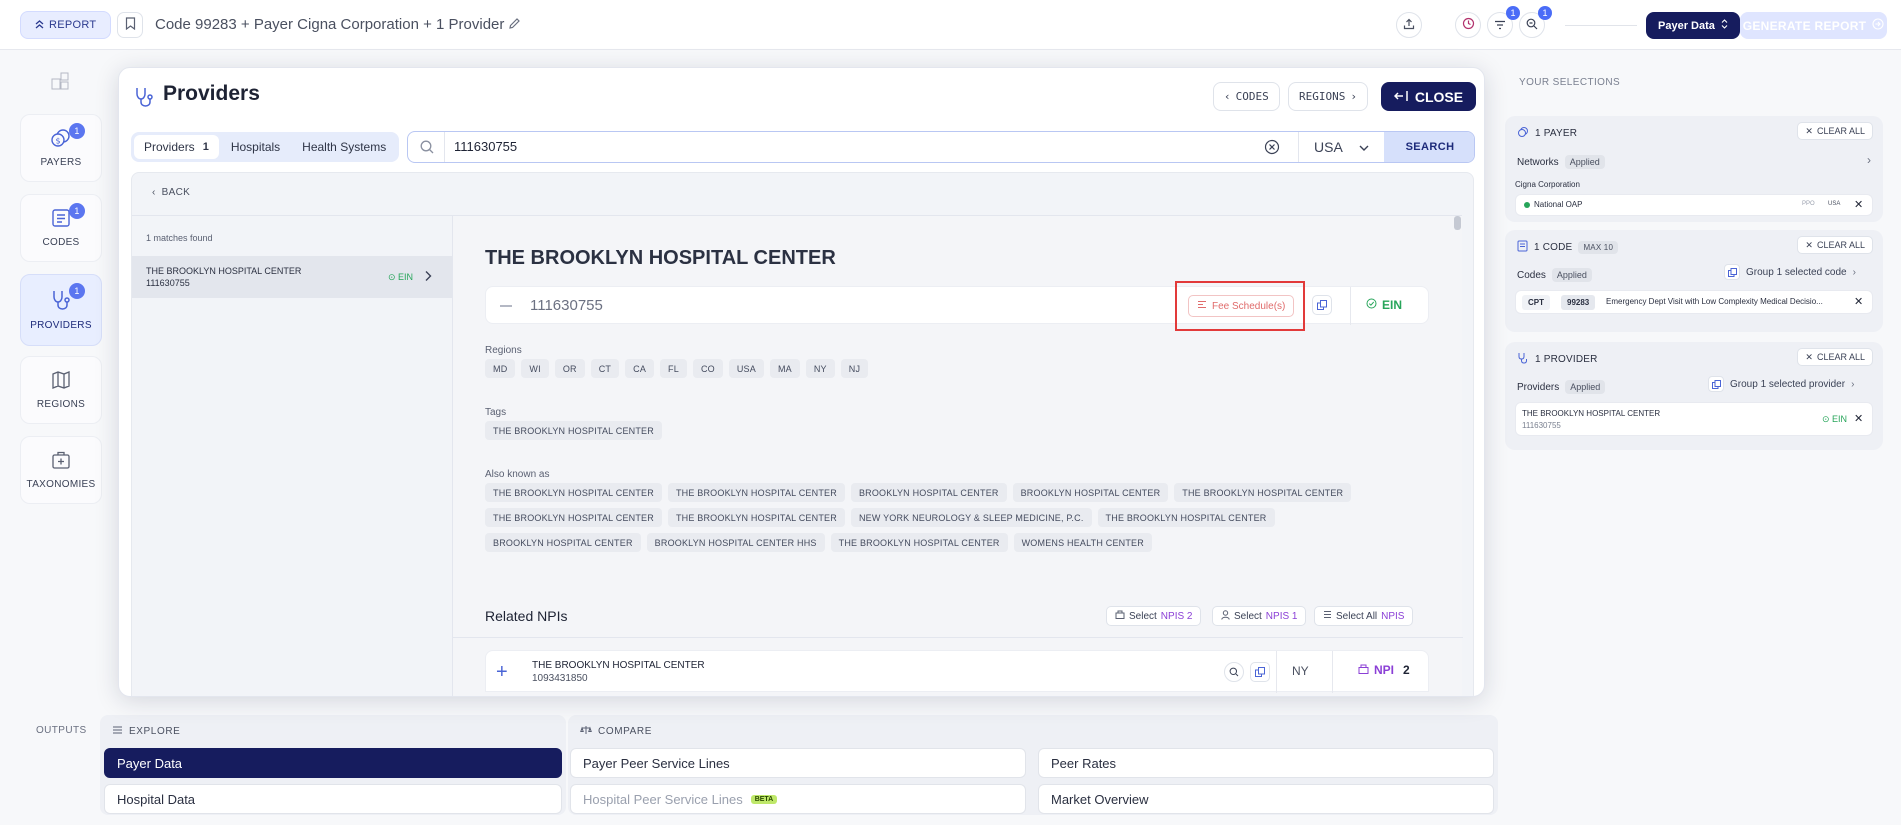 This screenshot has width=1901, height=825. What do you see at coordinates (1532, 25) in the screenshot?
I see `zoom-icon` at bounding box center [1532, 25].